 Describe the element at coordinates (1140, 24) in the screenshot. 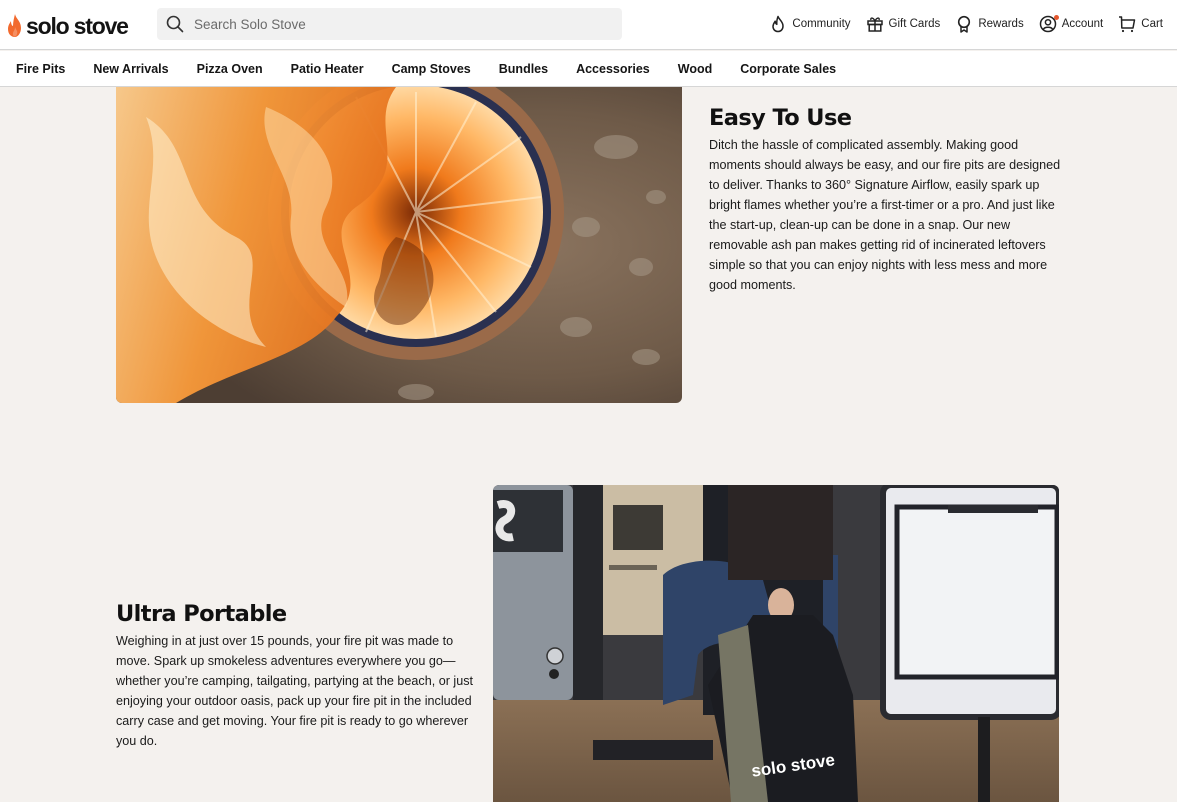

I see `cart-link: Cart` at that location.